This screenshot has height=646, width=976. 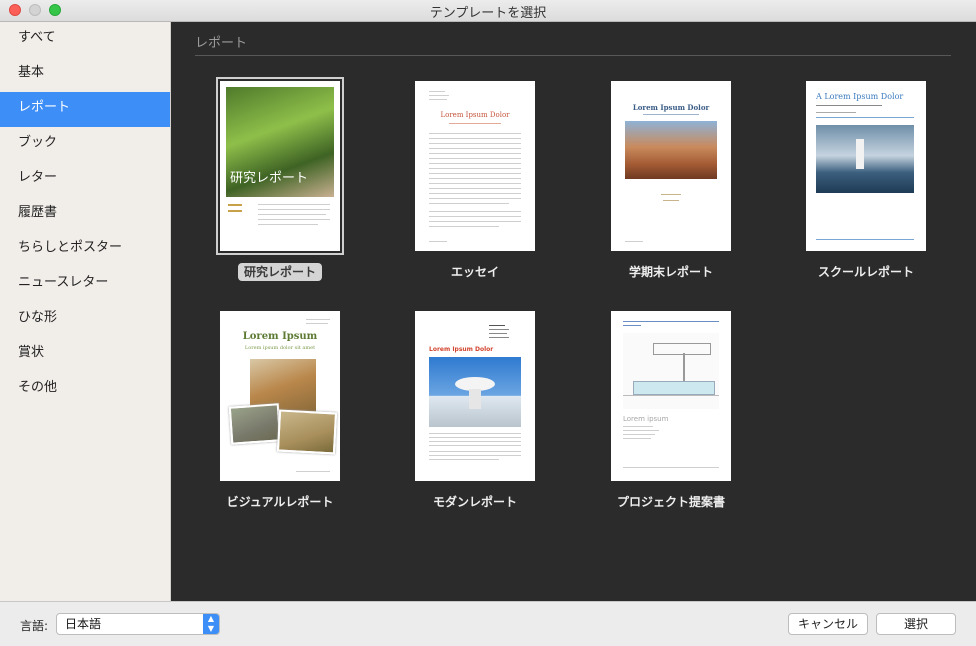 What do you see at coordinates (85, 284) in the screenshot?
I see `sidebar-item-newsletters: ニュースレター` at bounding box center [85, 284].